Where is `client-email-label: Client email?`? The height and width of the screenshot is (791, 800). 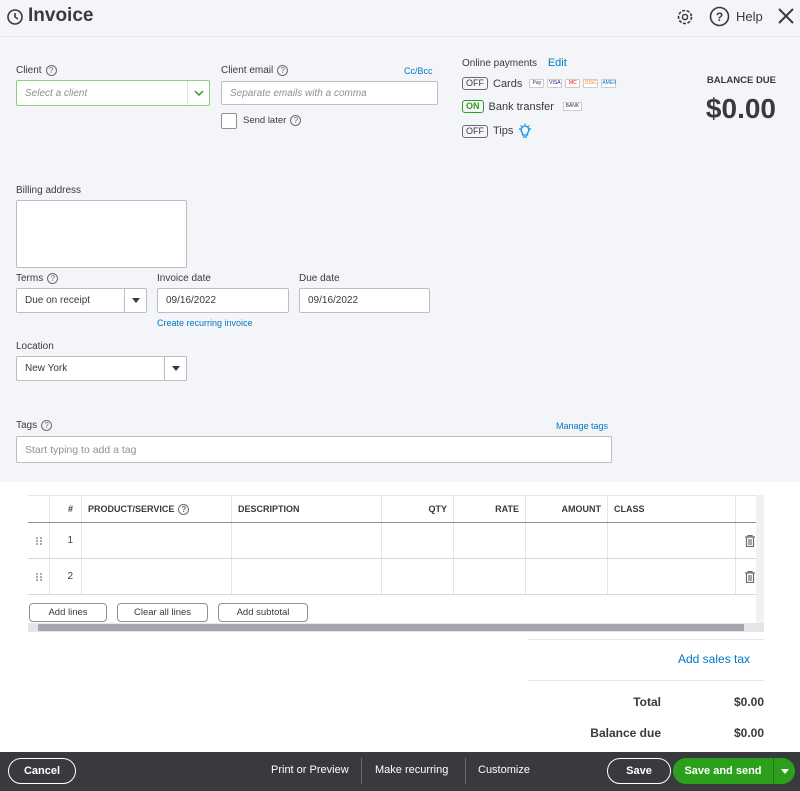 client-email-label: Client email? is located at coordinates (255, 70).